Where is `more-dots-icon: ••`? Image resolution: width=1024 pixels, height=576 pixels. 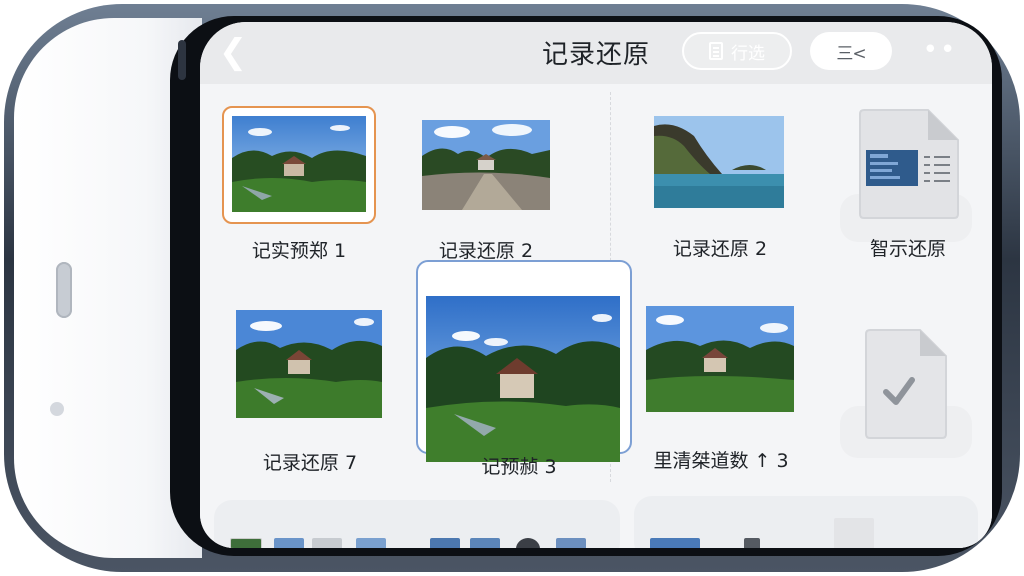 more-dots-icon: •• is located at coordinates (940, 50).